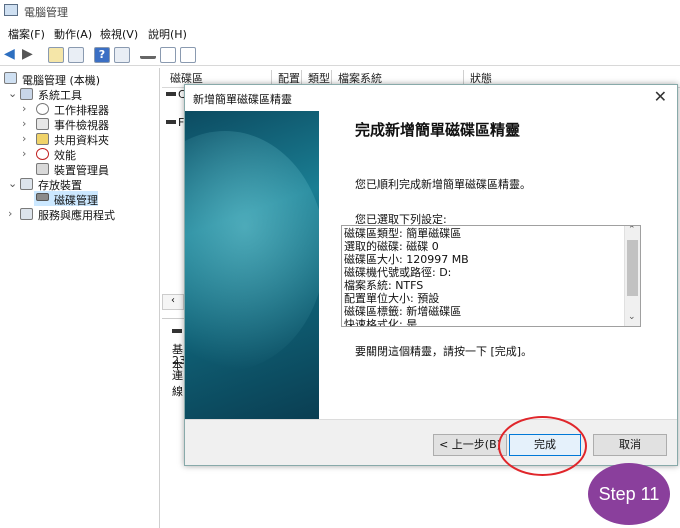  Describe the element at coordinates (26, 34) in the screenshot. I see `menu-file: 檔案(F)` at that location.